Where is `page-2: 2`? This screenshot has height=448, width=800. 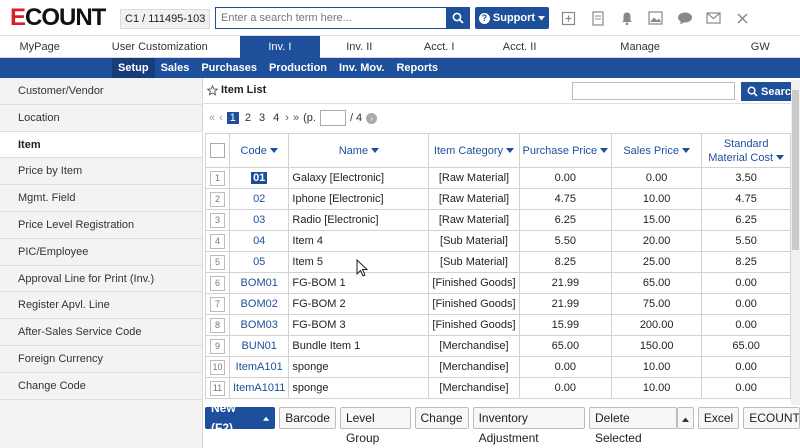
page-2: 2 is located at coordinates (248, 118).